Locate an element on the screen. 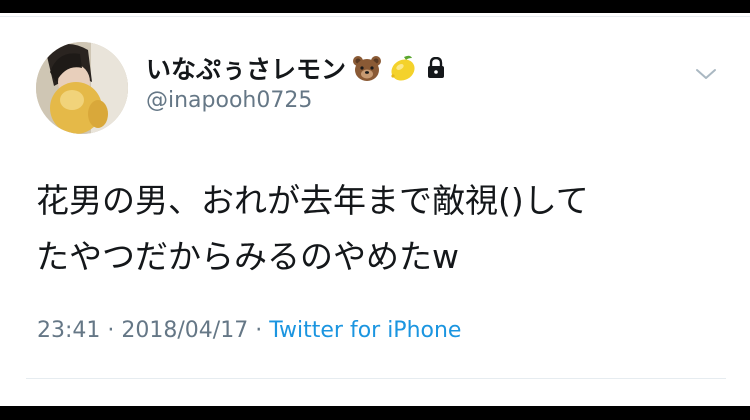 This screenshot has width=750, height=420. avatar is located at coordinates (82, 88).